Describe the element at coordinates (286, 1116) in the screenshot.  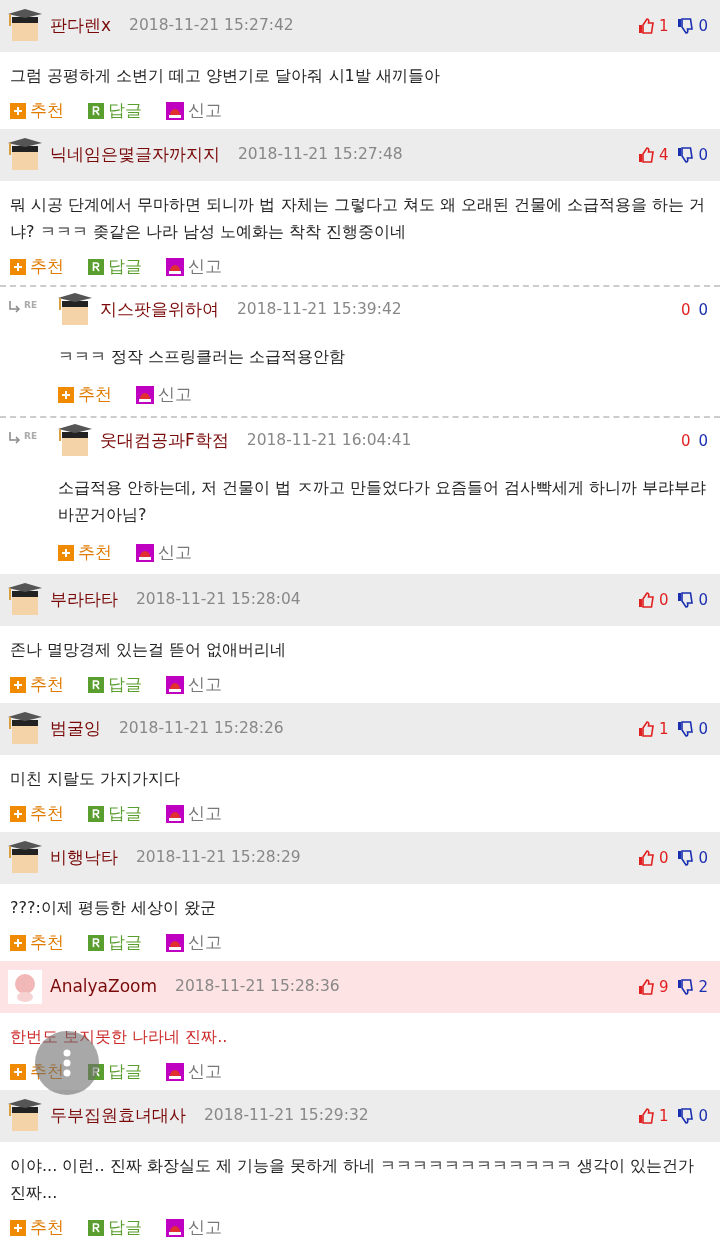
I see `comment-date: 2018-11-21 15:29:32` at that location.